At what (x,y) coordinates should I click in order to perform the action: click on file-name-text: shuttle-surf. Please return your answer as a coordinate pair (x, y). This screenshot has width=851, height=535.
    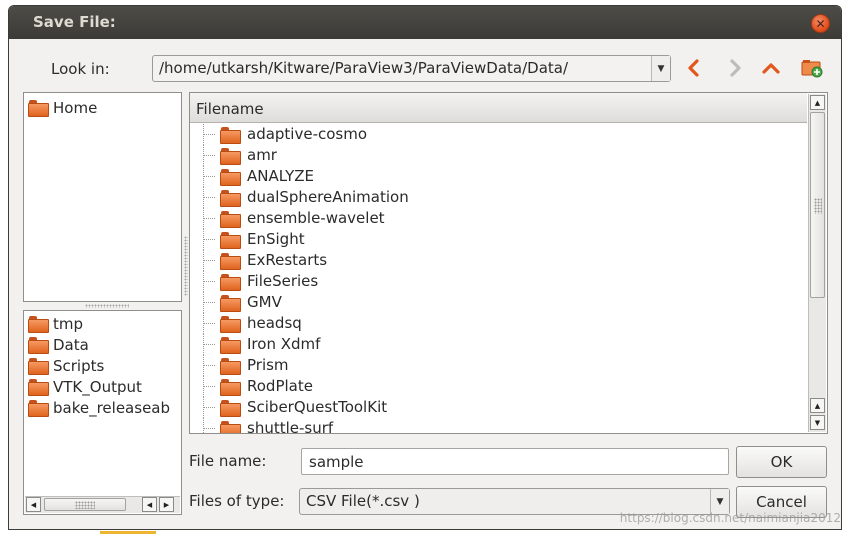
    Looking at the image, I should click on (290, 426).